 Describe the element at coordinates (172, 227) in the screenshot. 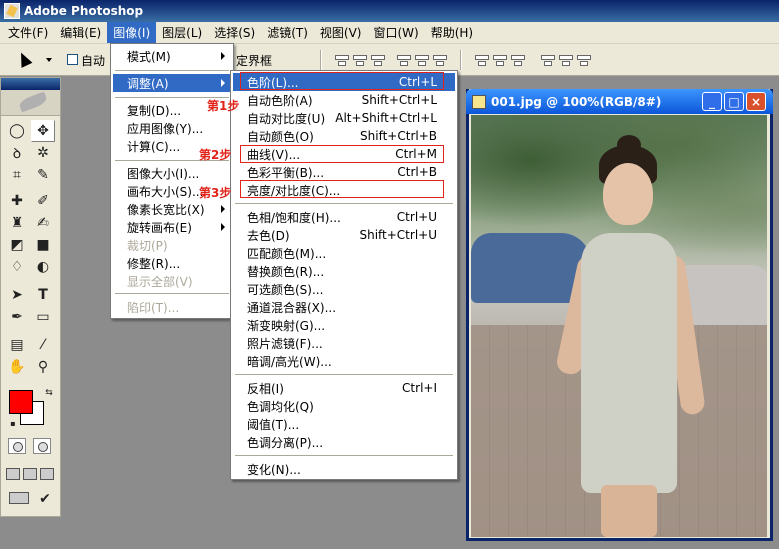

I see `menu-item-rotate-canvas: 旋转画布(E)` at that location.